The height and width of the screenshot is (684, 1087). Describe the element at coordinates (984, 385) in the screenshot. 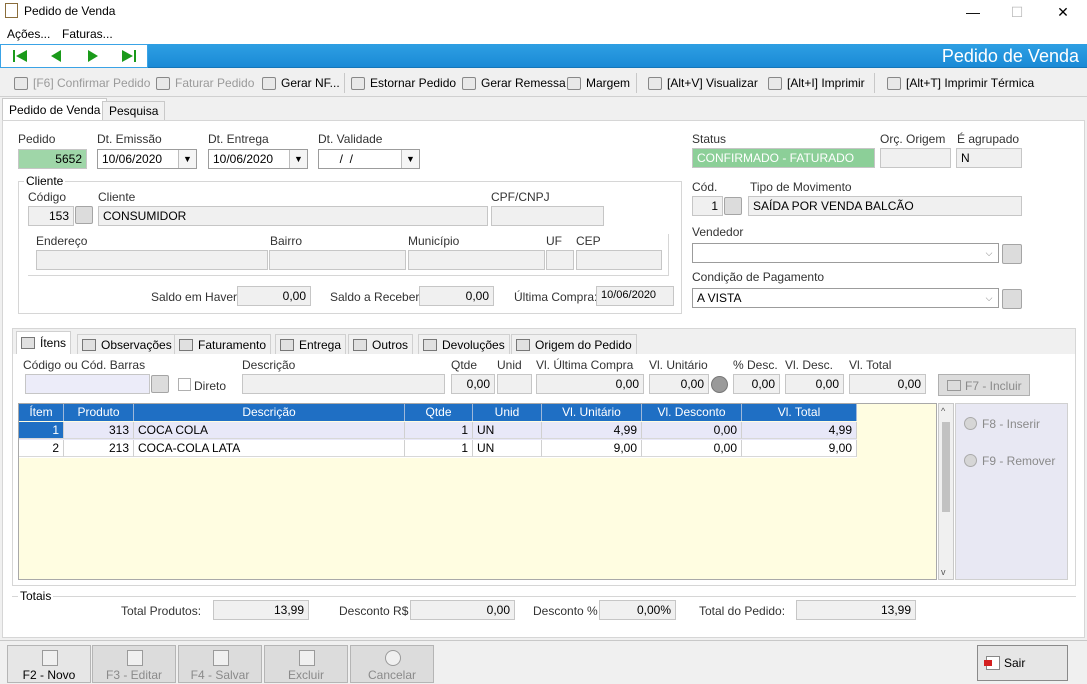

I see `incluir-button: F7 - Incluir` at that location.